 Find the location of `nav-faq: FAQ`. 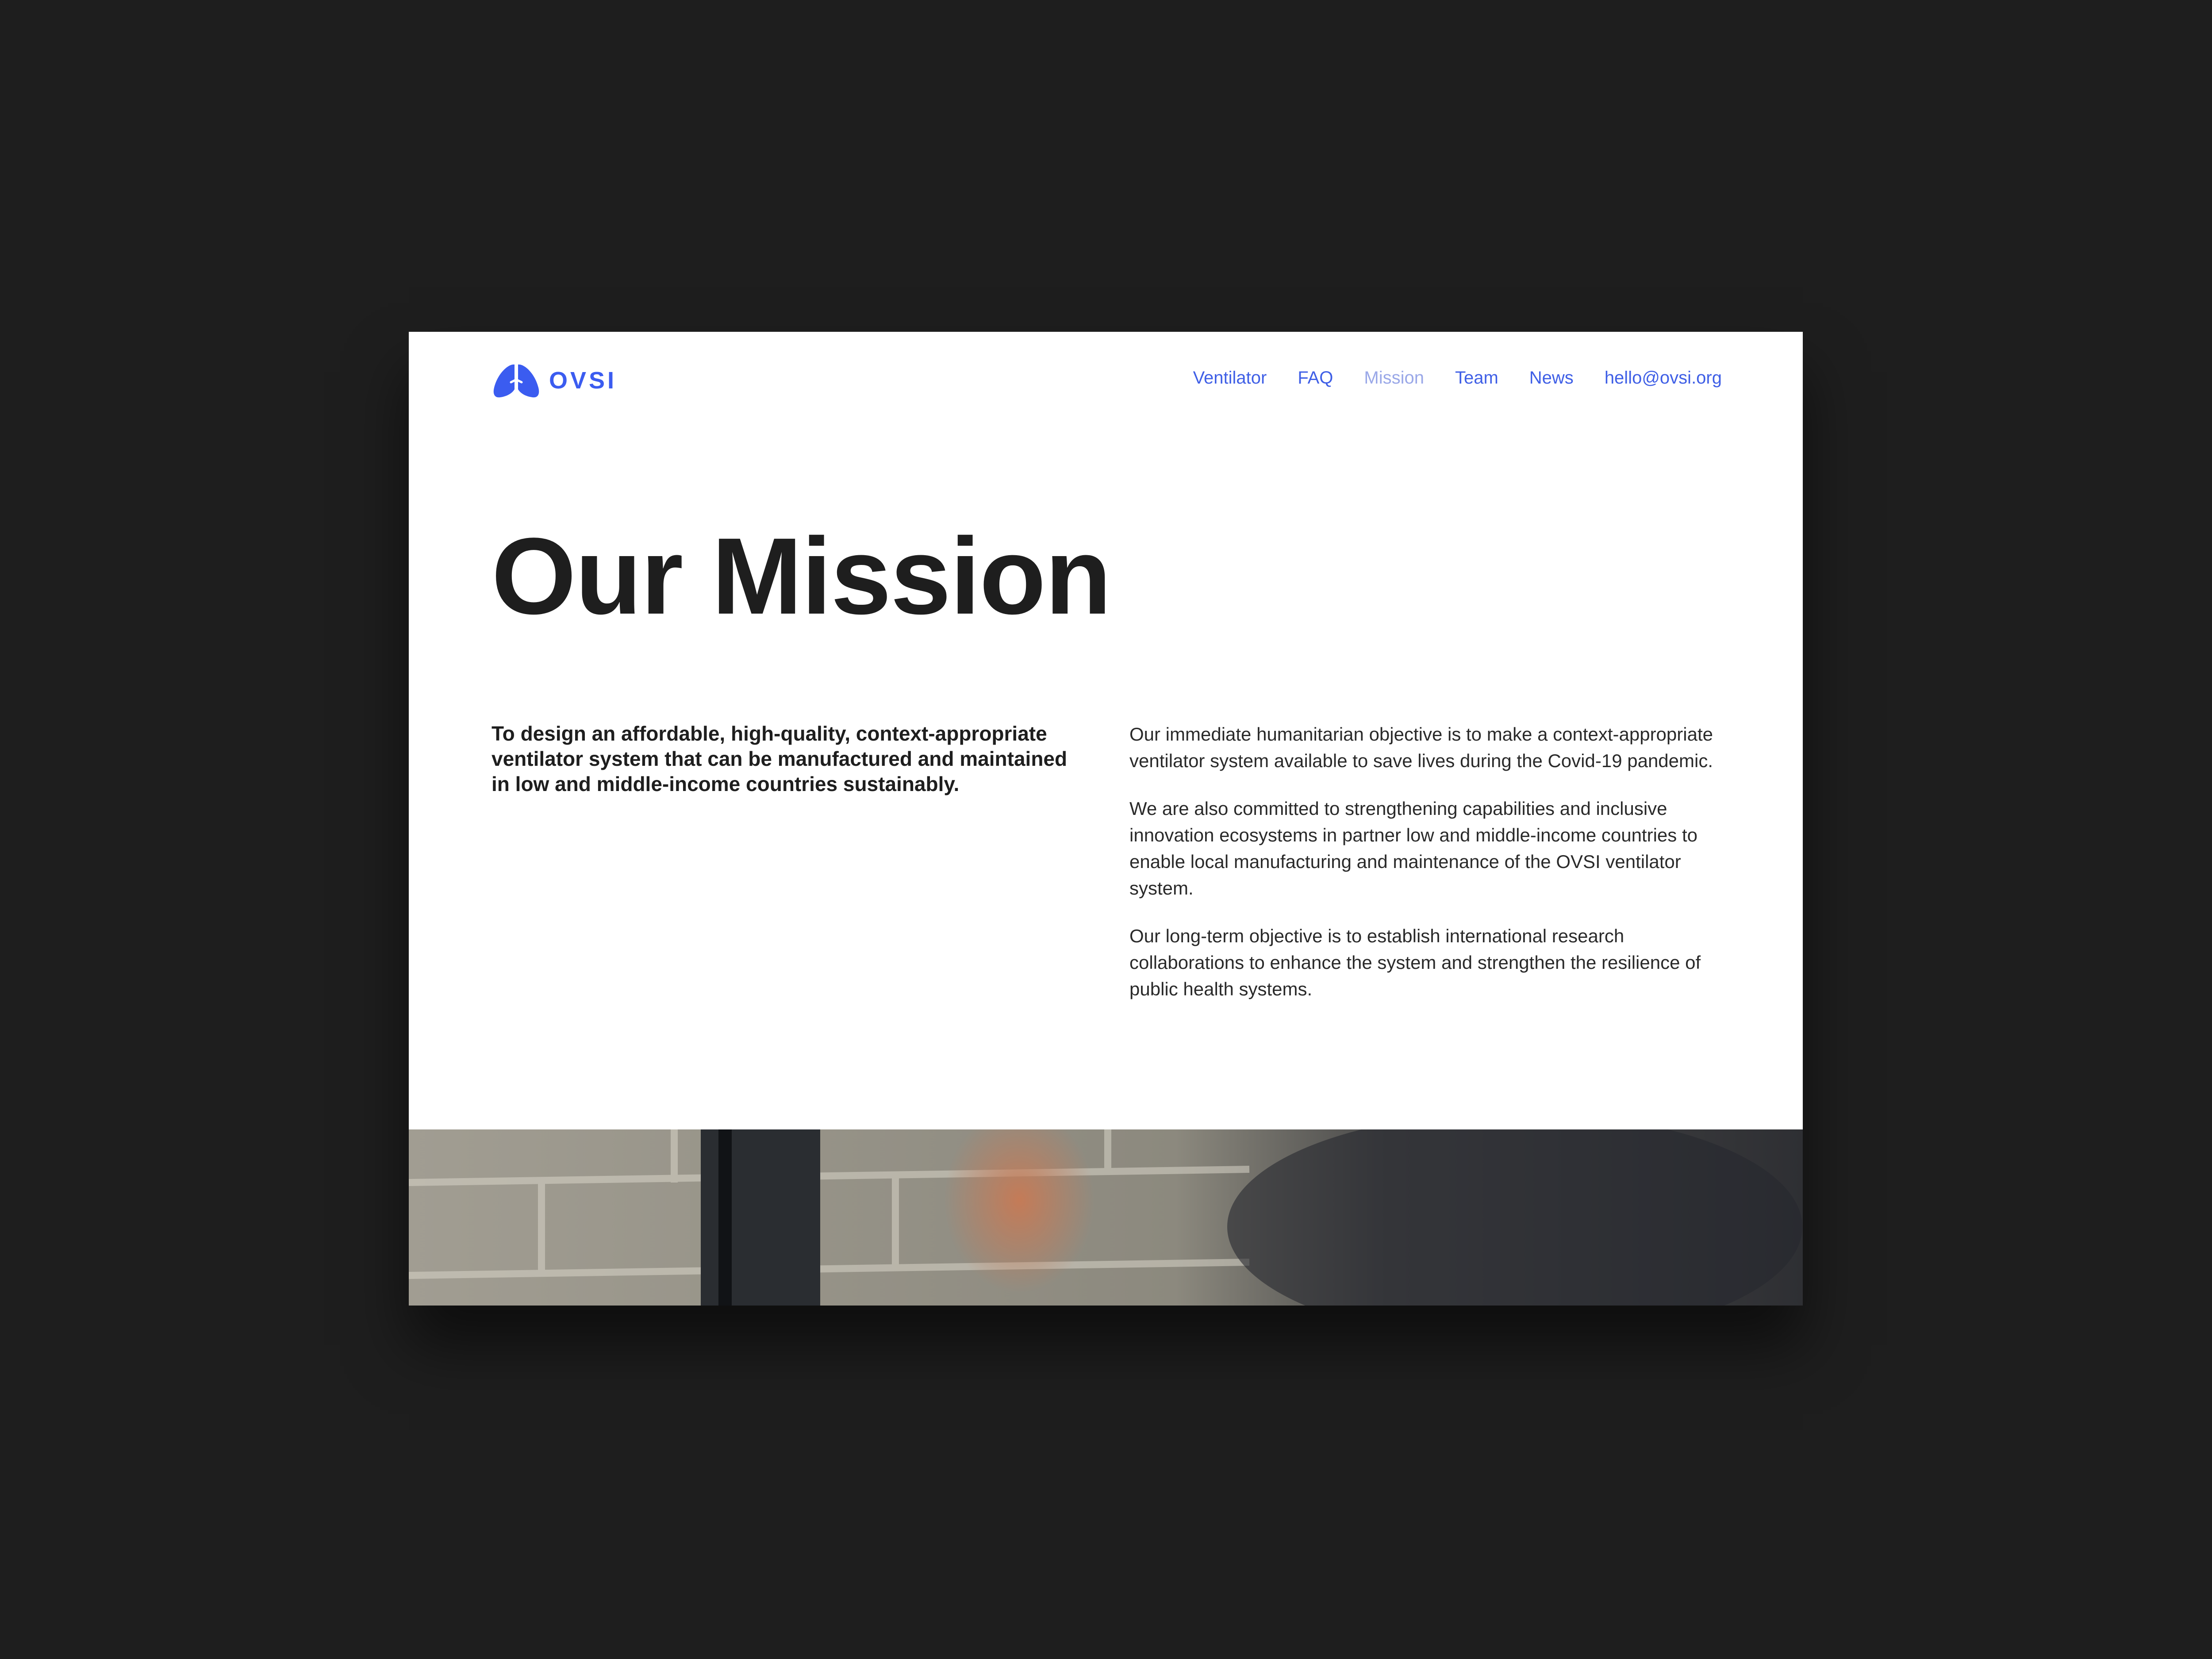

nav-faq: FAQ is located at coordinates (1316, 377).